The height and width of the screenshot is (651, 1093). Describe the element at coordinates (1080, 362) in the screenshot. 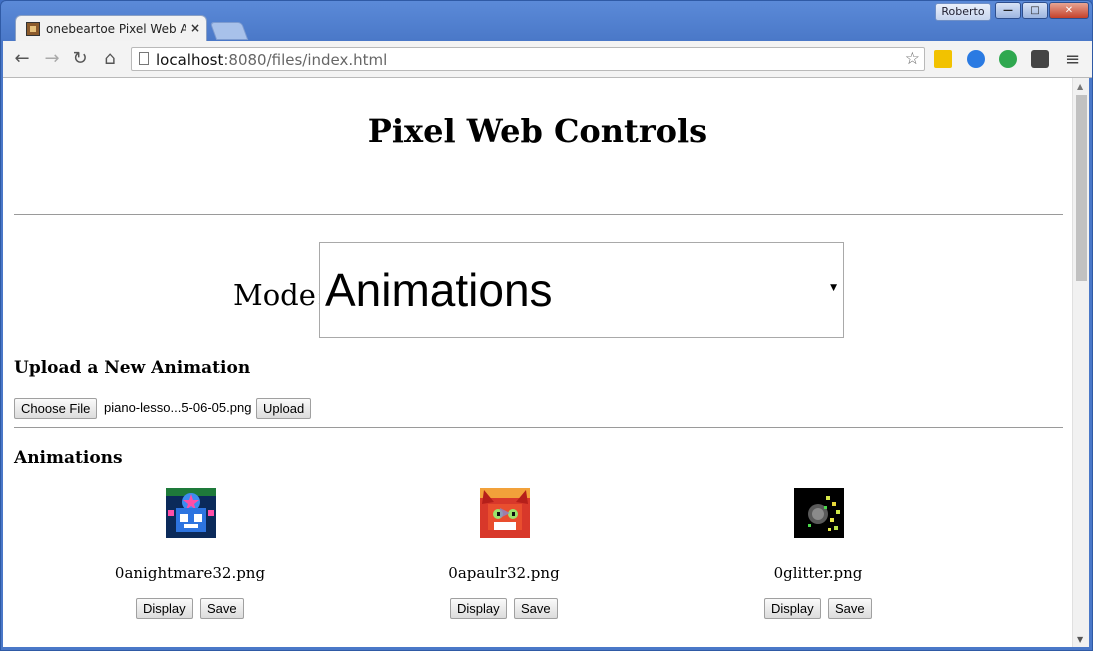

I see `vertical-scrollbar: ▲ ▼` at that location.